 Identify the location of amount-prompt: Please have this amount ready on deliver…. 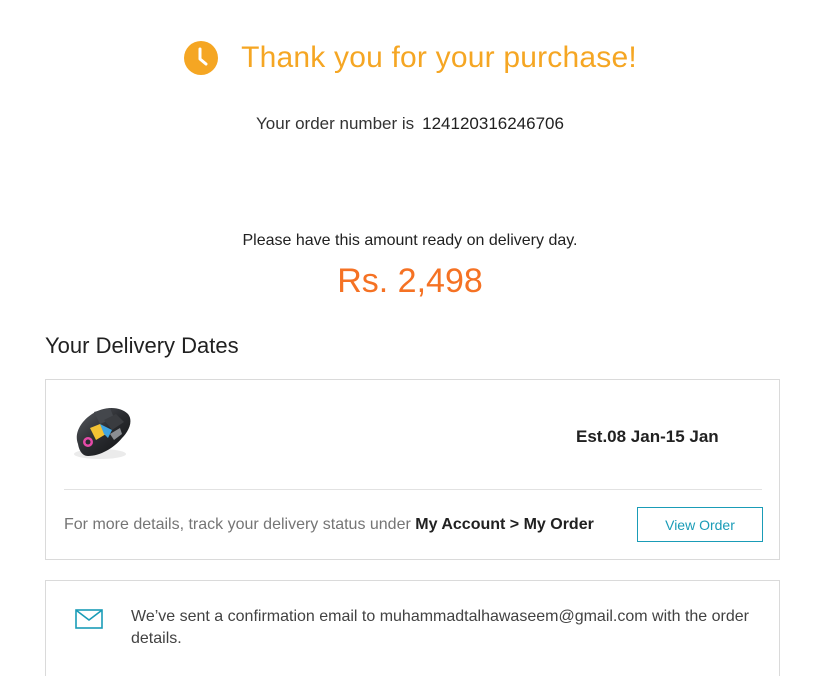
(410, 240).